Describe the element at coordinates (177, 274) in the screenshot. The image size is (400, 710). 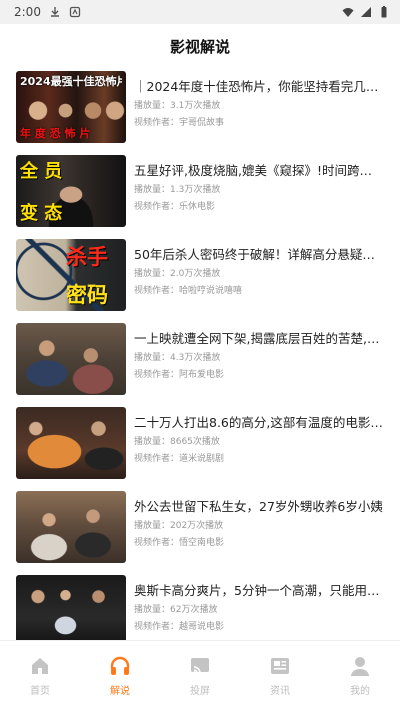
I see `view-count: 播放量：2.0万次播放` at that location.